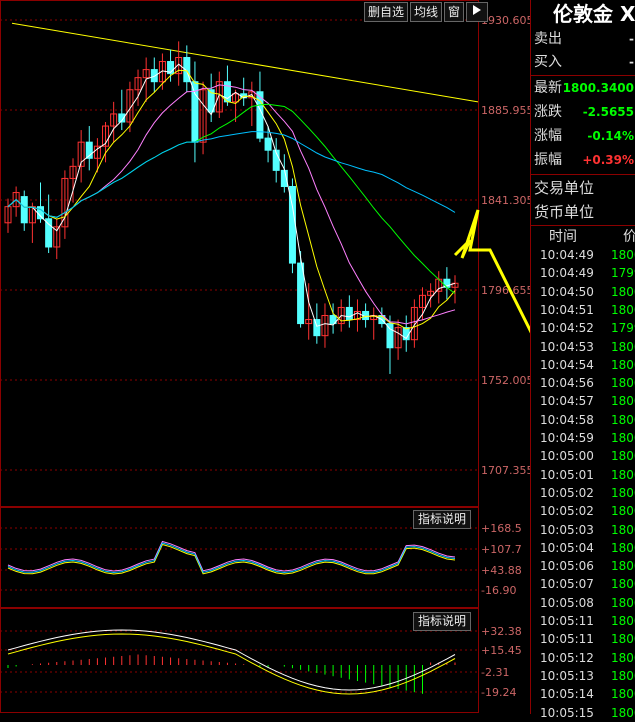 The width and height of the screenshot is (635, 722). What do you see at coordinates (598, 88) in the screenshot?
I see `last-value: 1800.3400` at bounding box center [598, 88].